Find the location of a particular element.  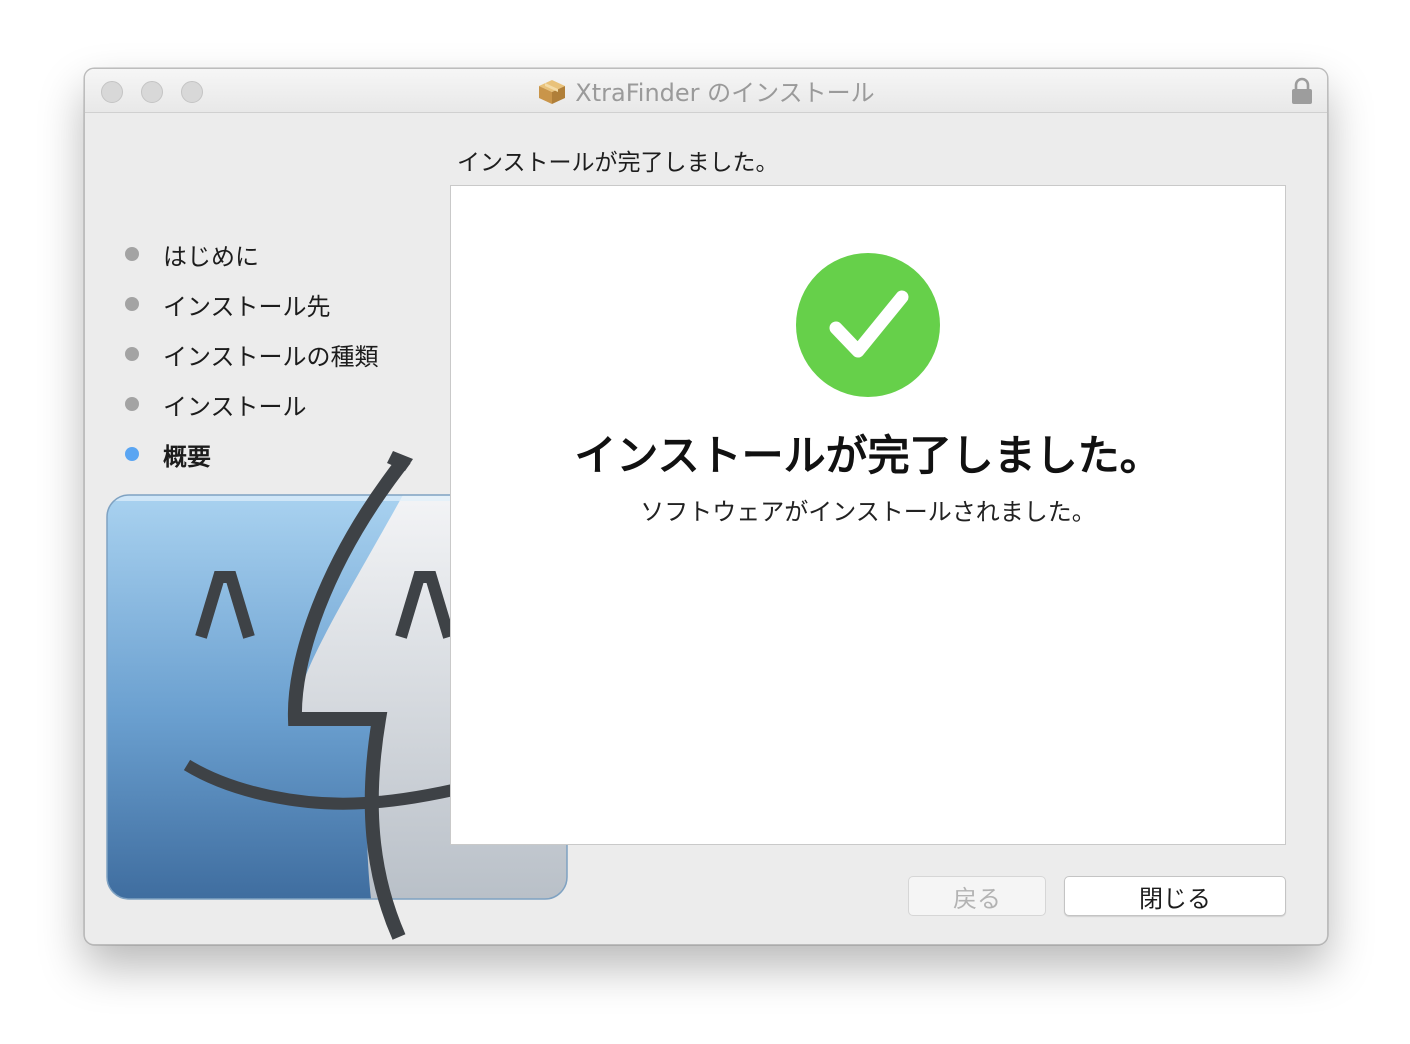

completion-title: インストールが完了しました。 is located at coordinates (868, 455).